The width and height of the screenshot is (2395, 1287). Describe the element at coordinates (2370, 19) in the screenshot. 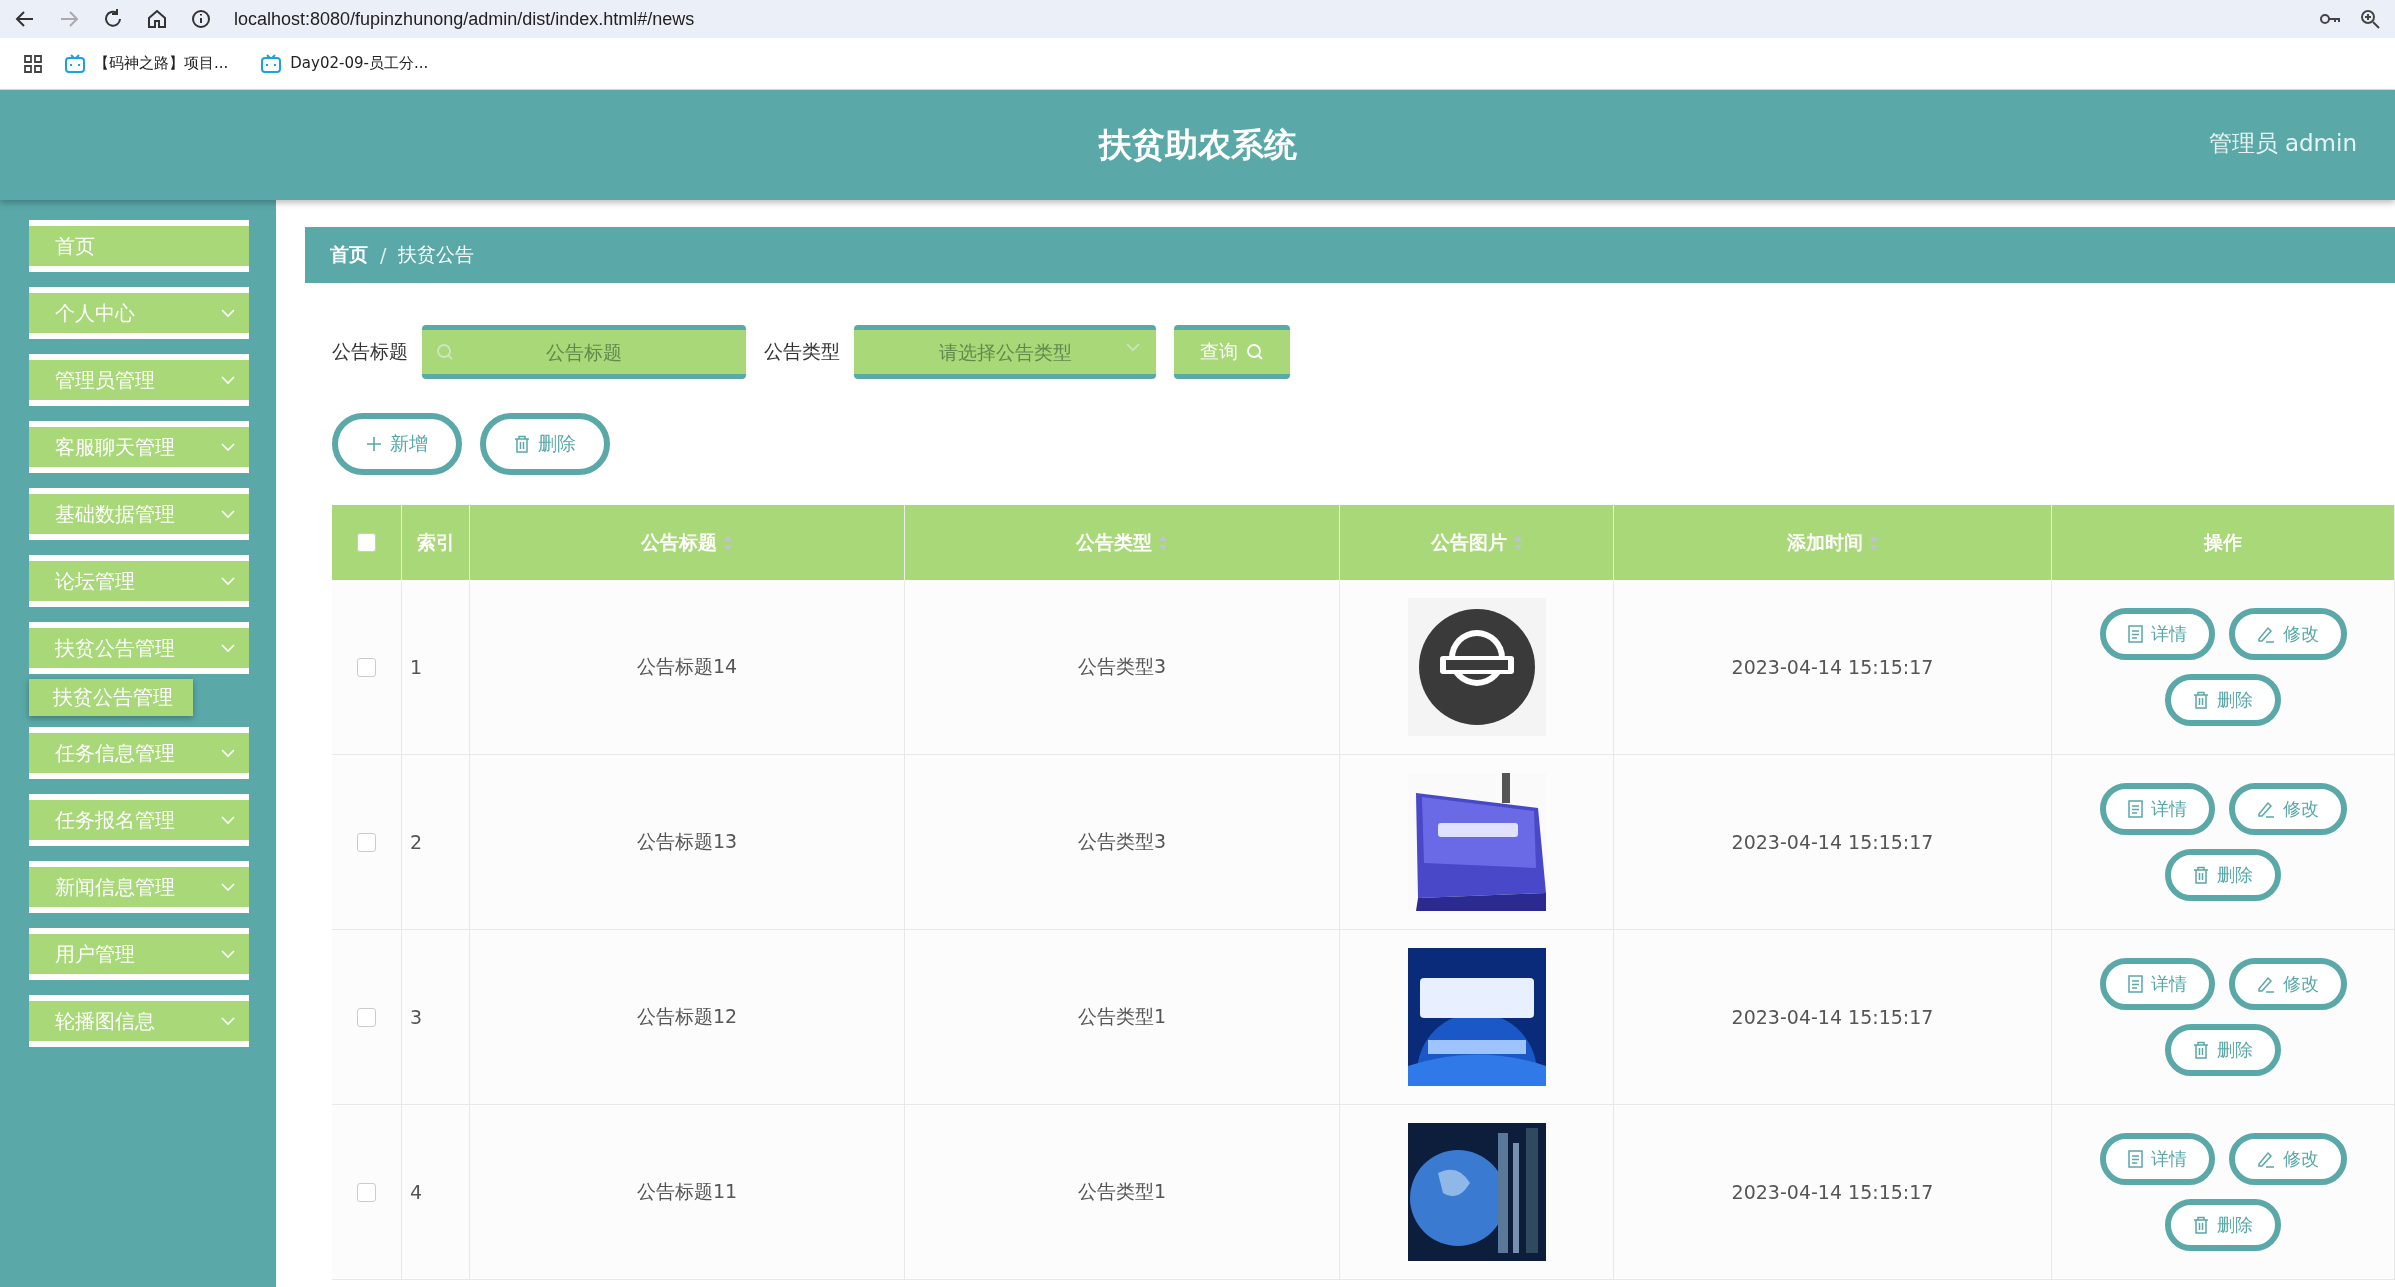

I see `zoom-in-icon` at that location.